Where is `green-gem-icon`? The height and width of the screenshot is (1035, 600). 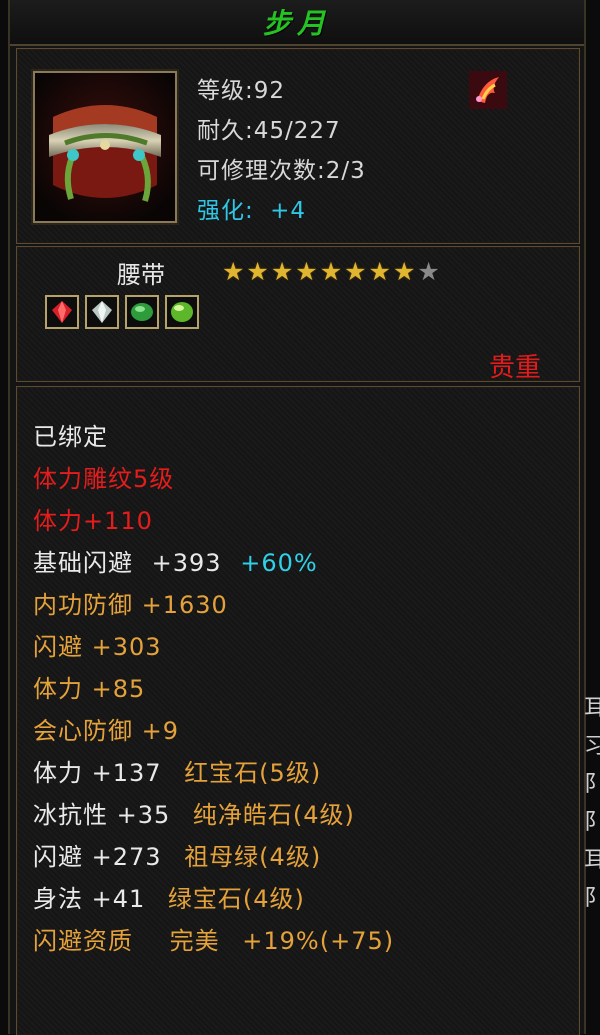
green-gem-icon is located at coordinates (142, 312).